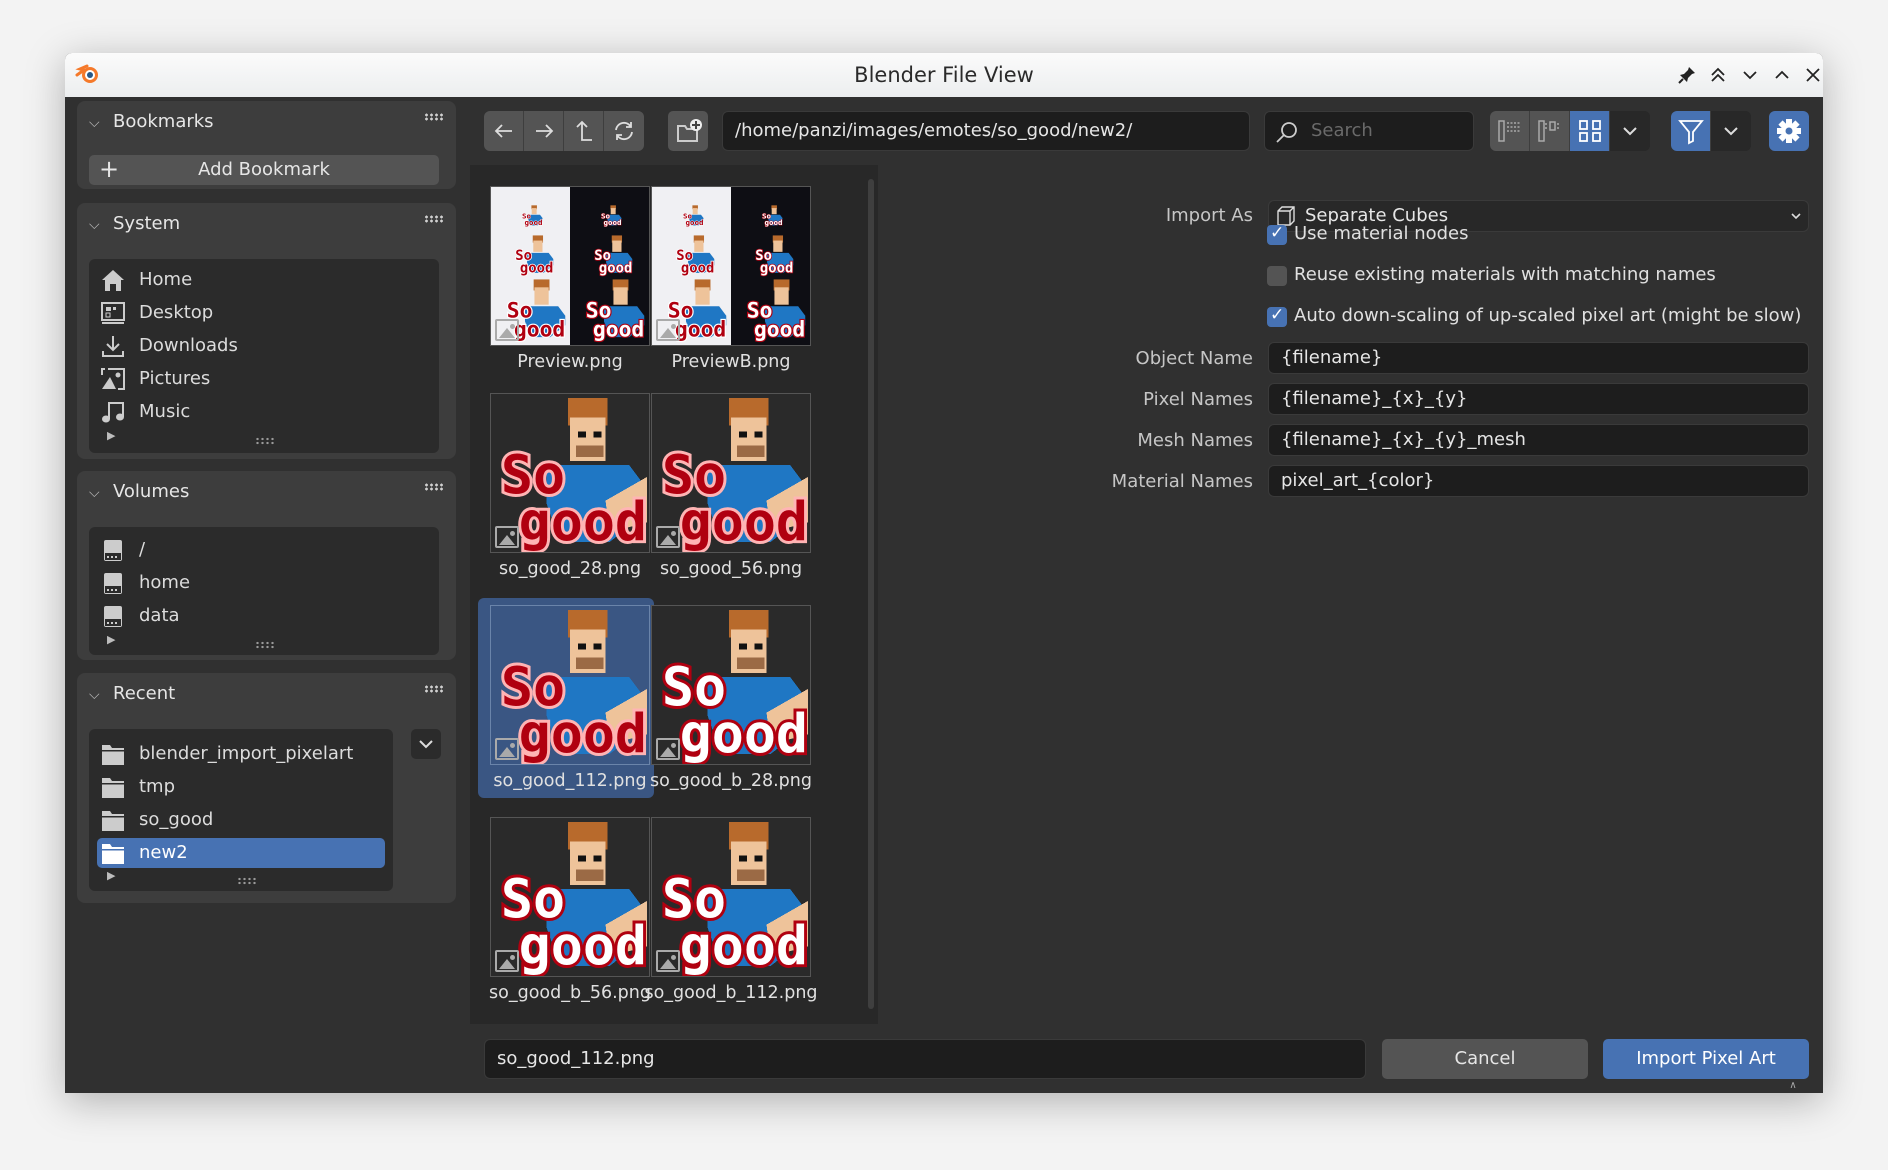  I want to click on system-list: Home Desktop Downloads Pictures Music ▶, so click(264, 356).